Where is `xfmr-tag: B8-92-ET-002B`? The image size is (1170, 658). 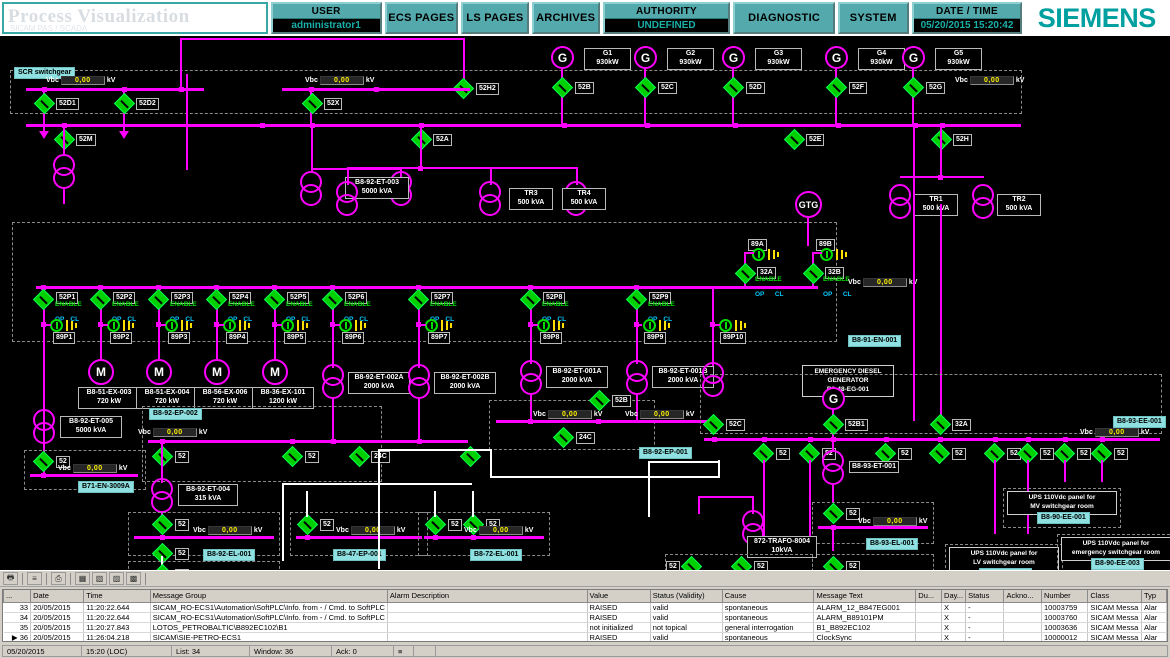 xfmr-tag: B8-92-ET-002B is located at coordinates (465, 377).